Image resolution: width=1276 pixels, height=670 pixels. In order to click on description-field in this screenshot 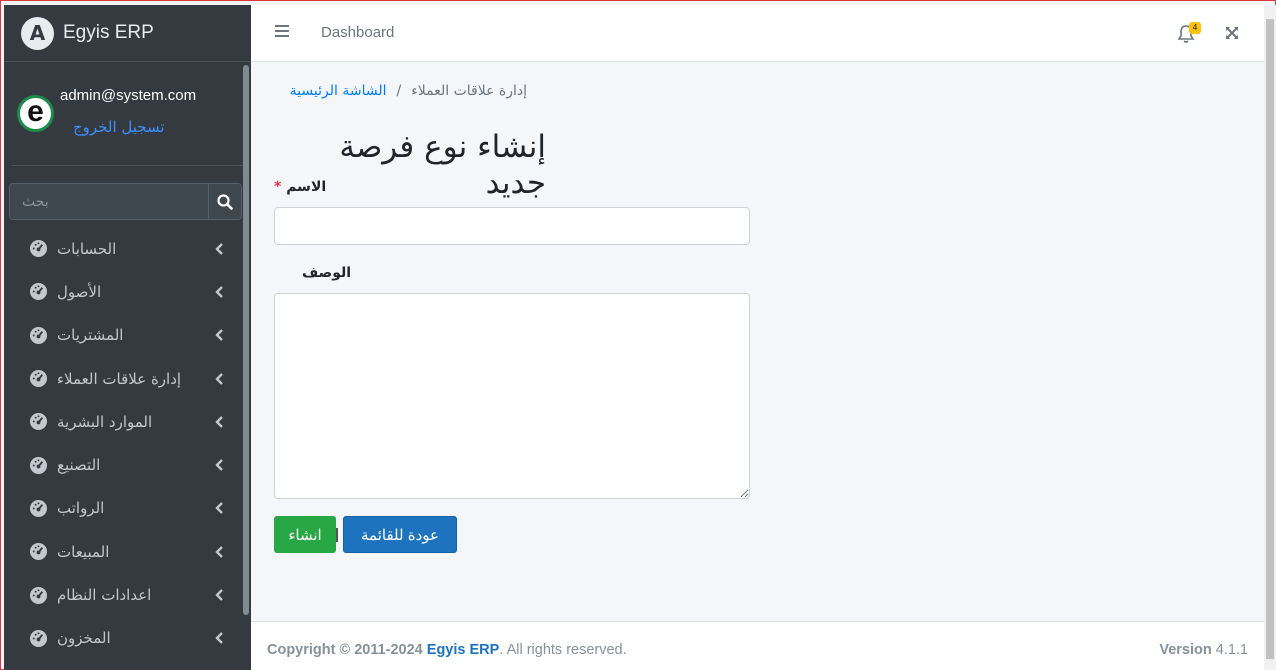, I will do `click(512, 396)`.